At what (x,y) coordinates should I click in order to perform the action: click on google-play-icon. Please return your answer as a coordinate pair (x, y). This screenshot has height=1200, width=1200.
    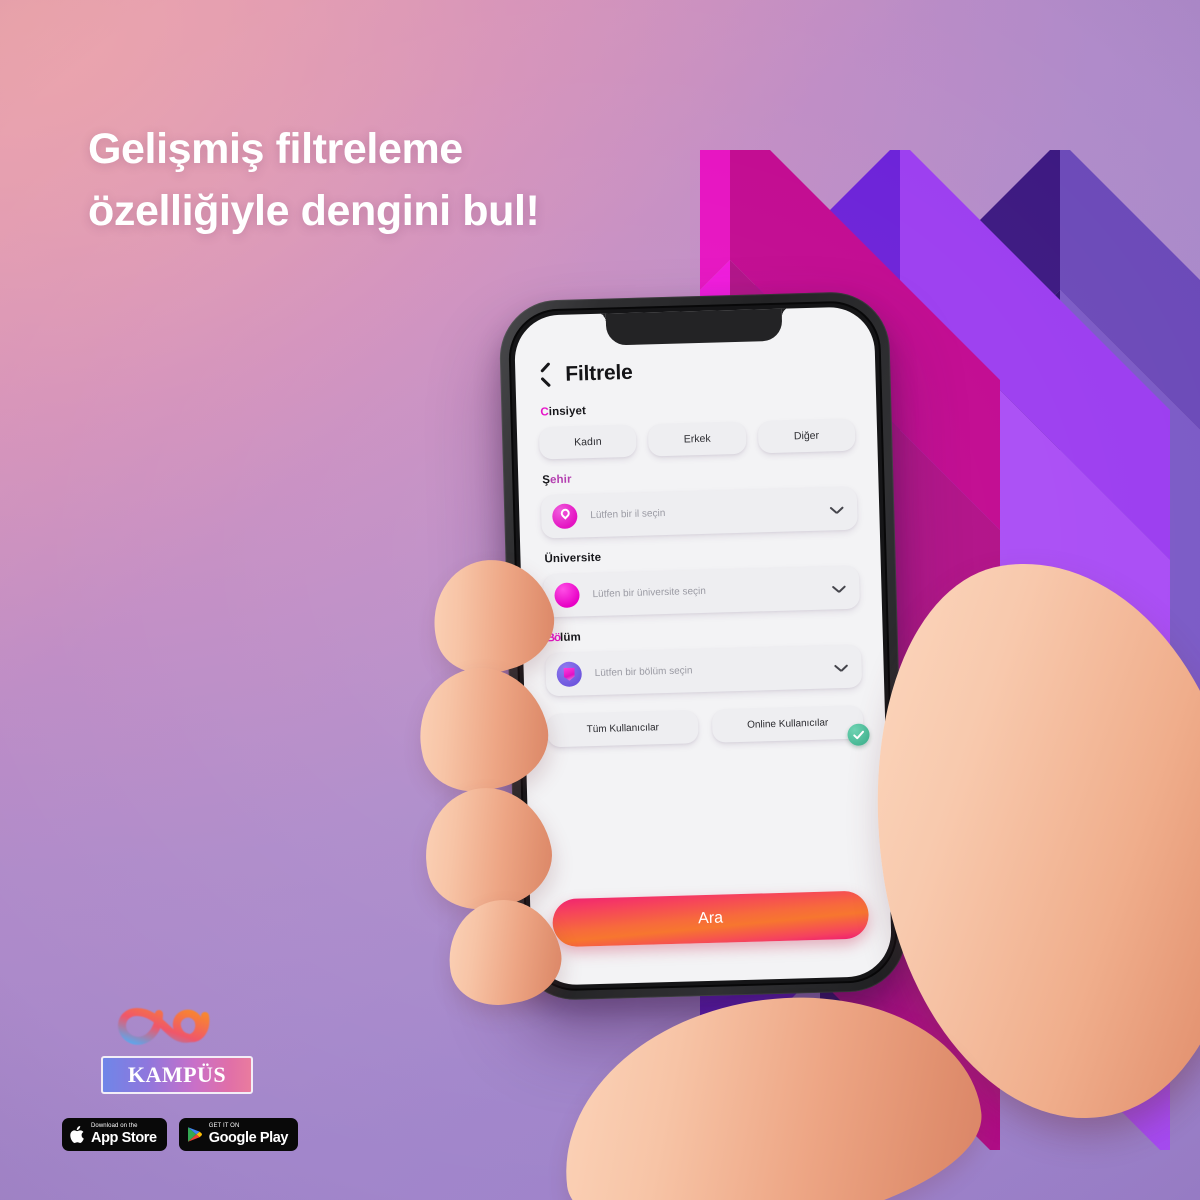
    Looking at the image, I should click on (194, 1134).